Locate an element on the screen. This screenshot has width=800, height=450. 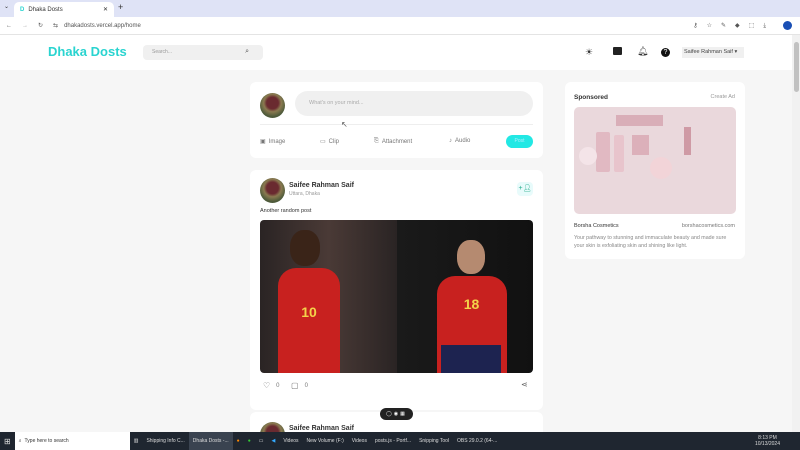
tab-title: Dhaka Dosts is located at coordinates (45, 9).